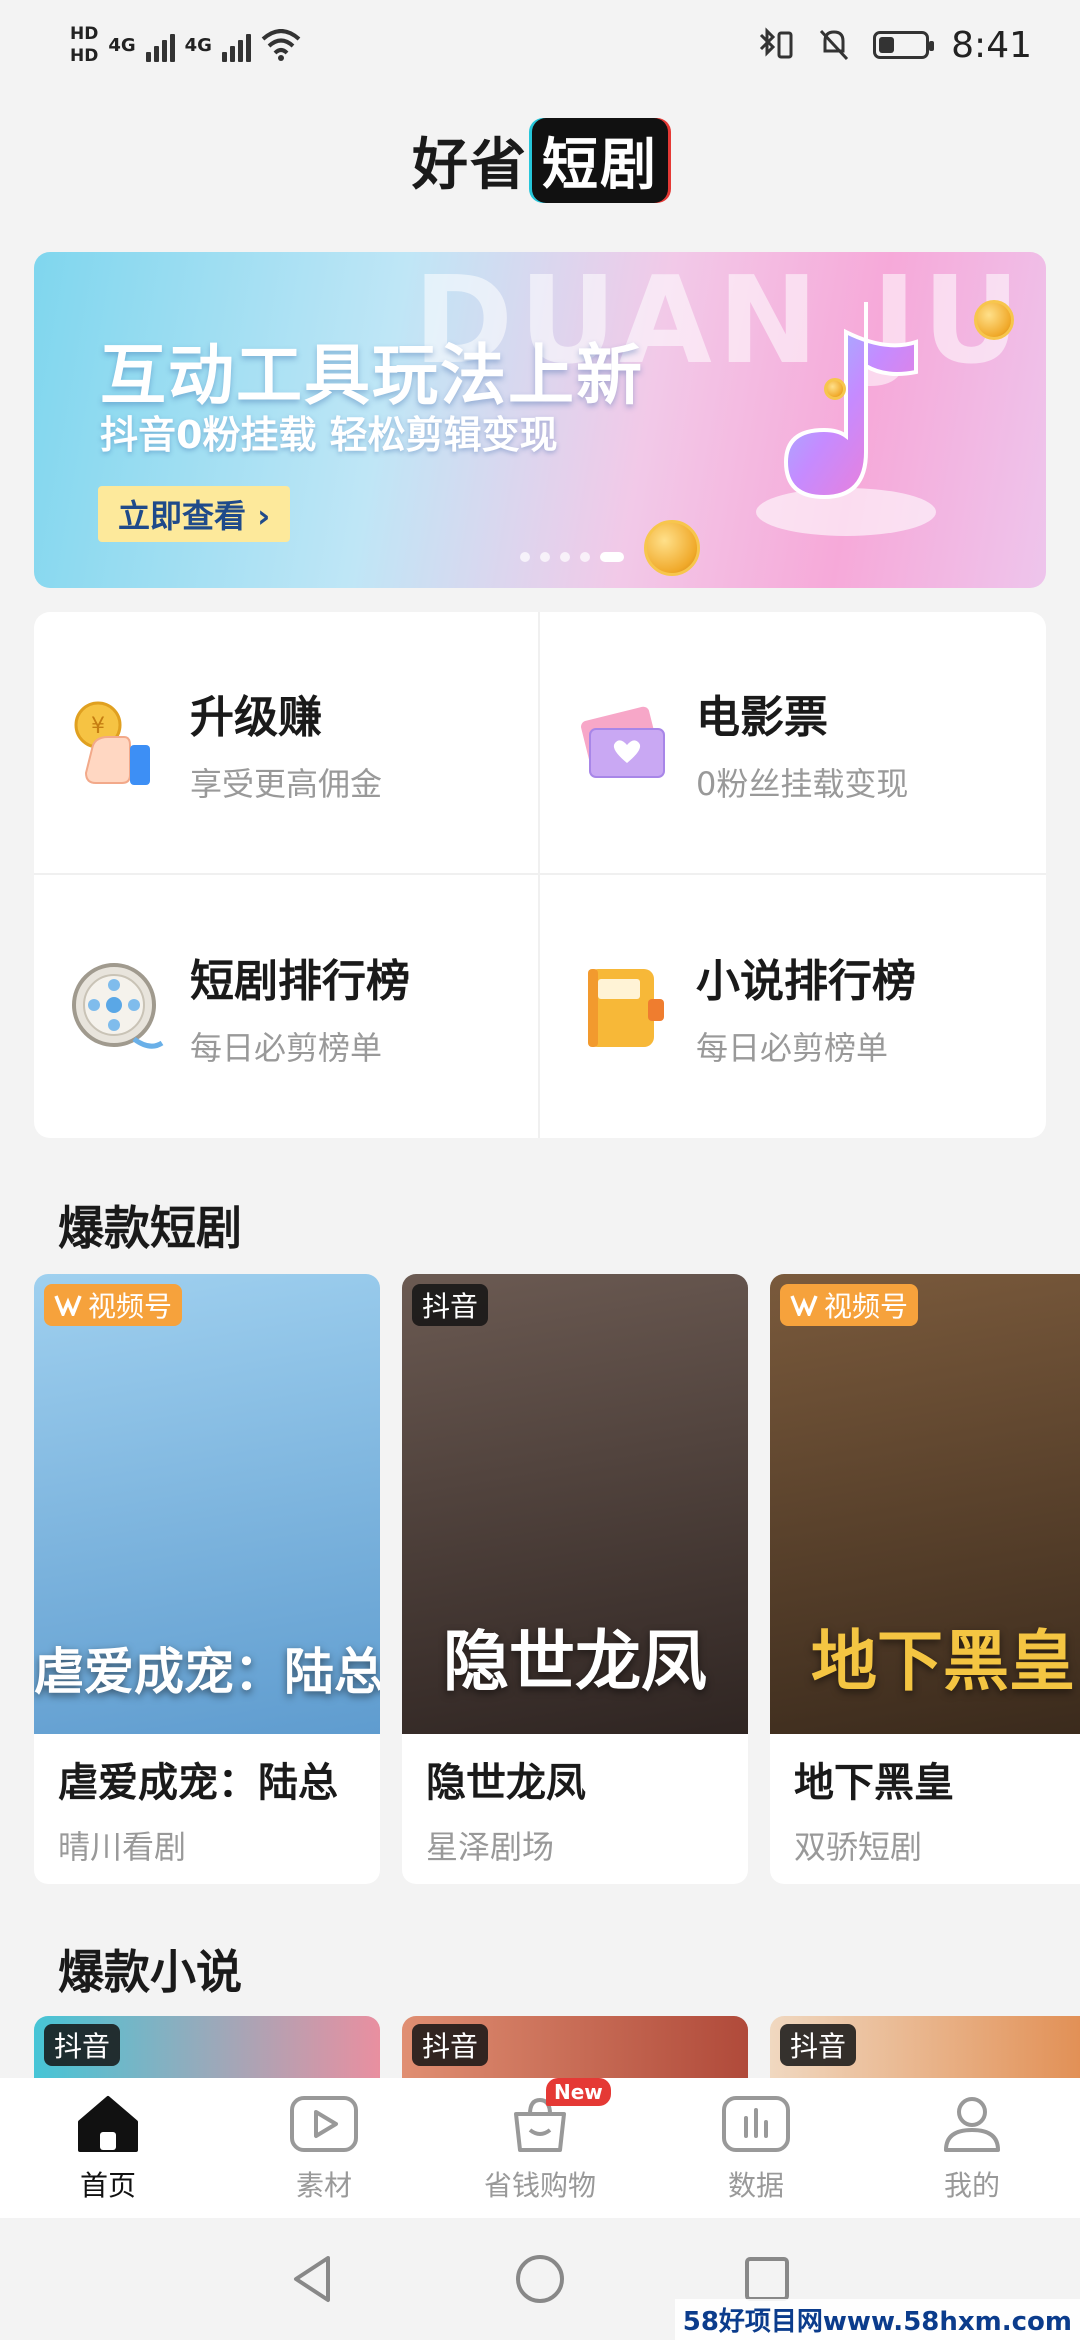 This screenshot has width=1080, height=2340. Describe the element at coordinates (623, 742) in the screenshot. I see `movie-ticket-icon` at that location.